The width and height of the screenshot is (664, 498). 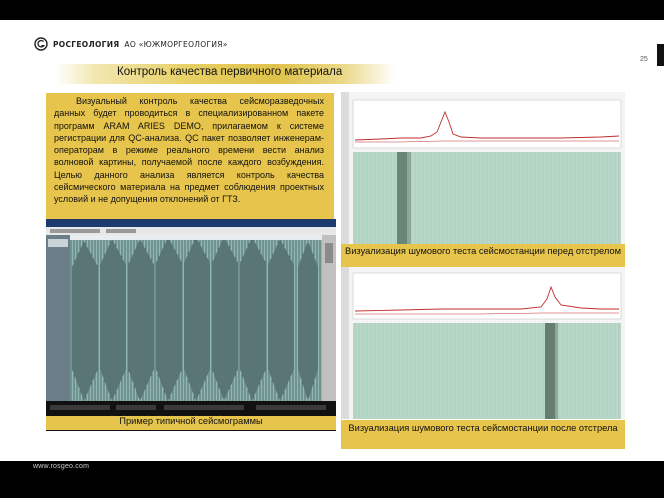 I want to click on noise-before-graphic, so click(x=483, y=169).